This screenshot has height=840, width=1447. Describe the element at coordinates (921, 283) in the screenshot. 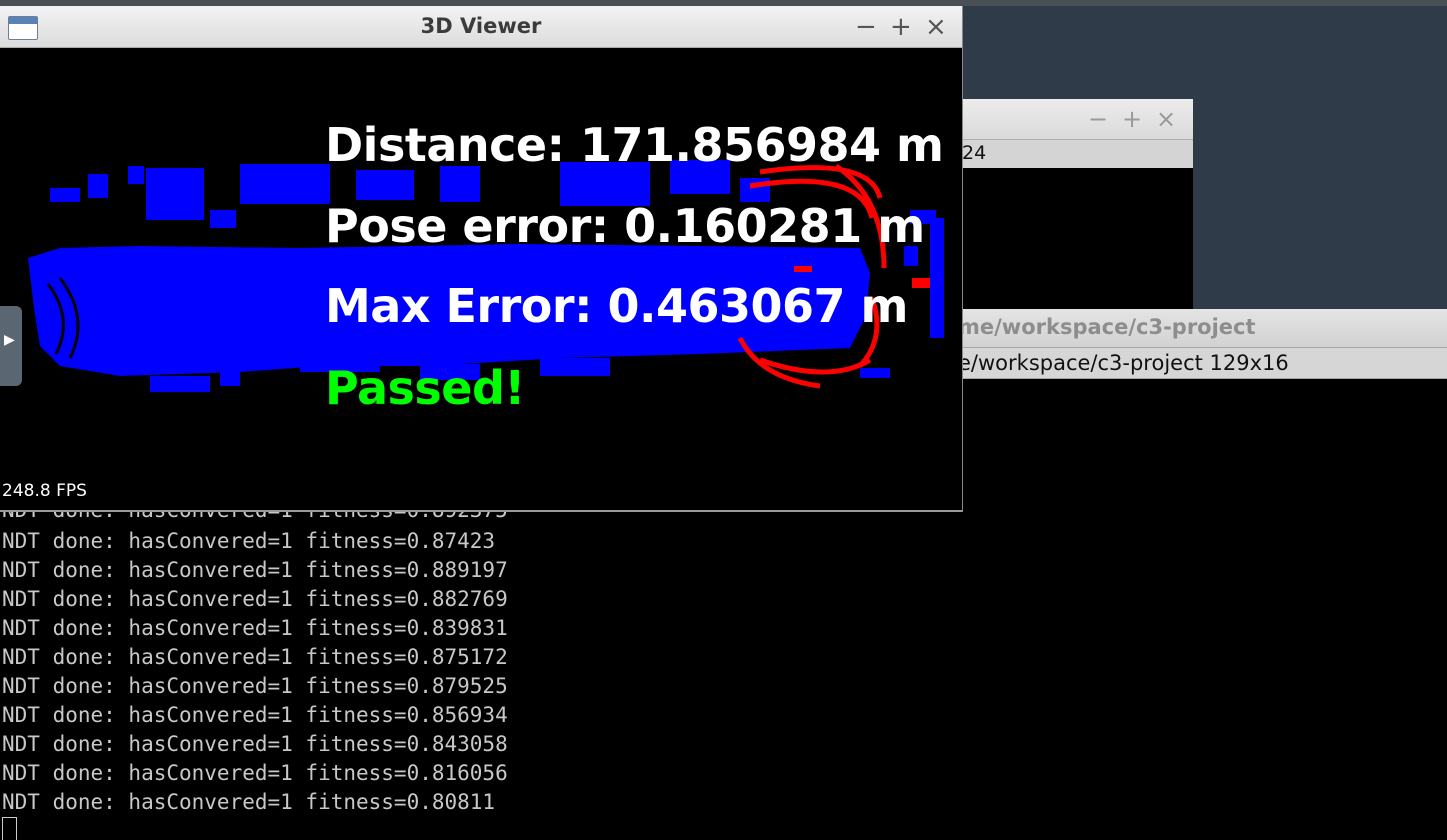

I see `scan-marker` at that location.